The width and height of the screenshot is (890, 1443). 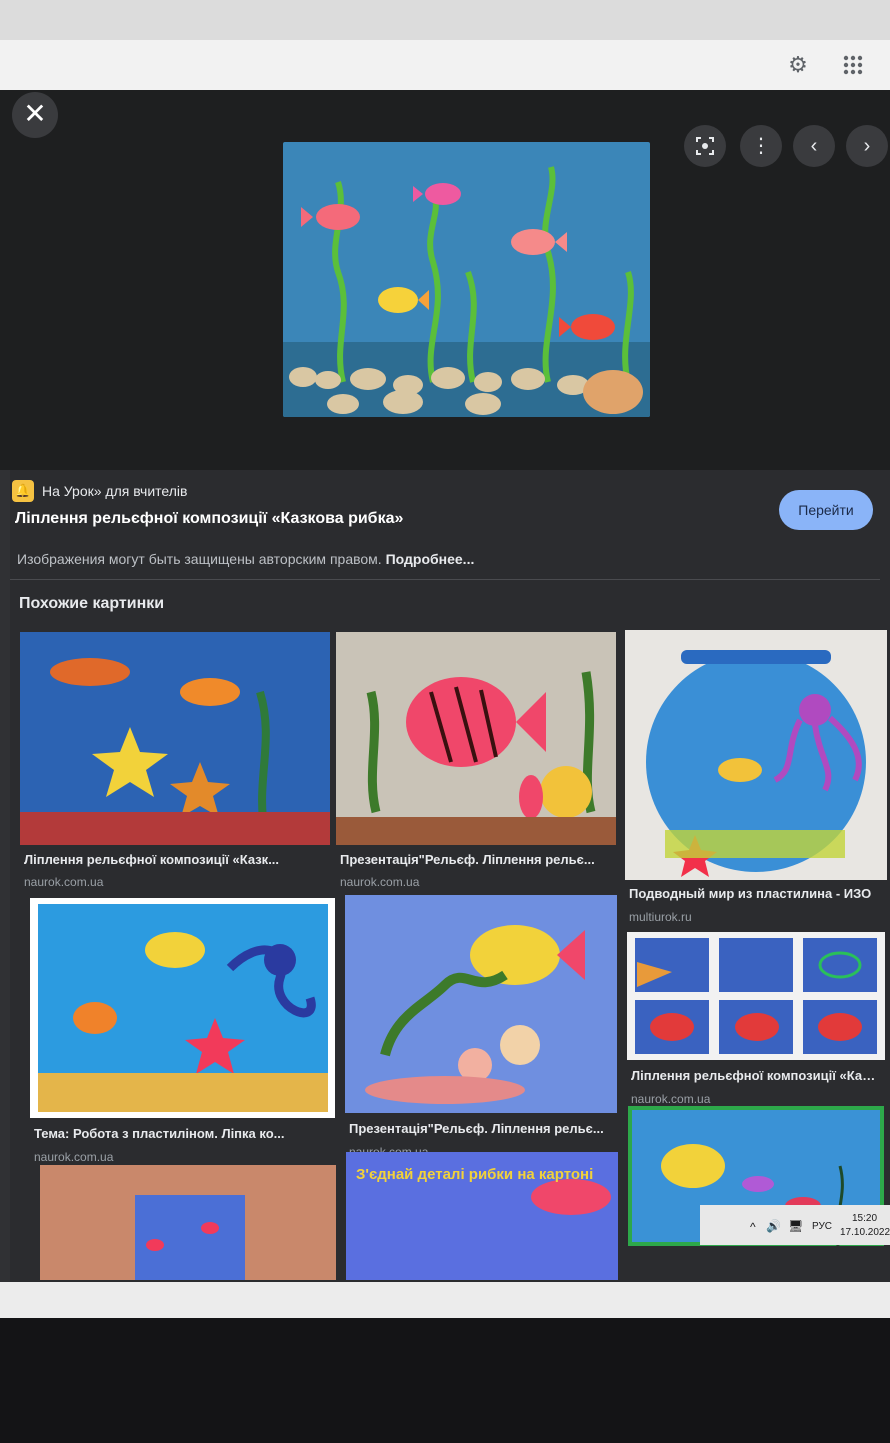 What do you see at coordinates (445, 1362) in the screenshot?
I see `monitor-bezel-bottom` at bounding box center [445, 1362].